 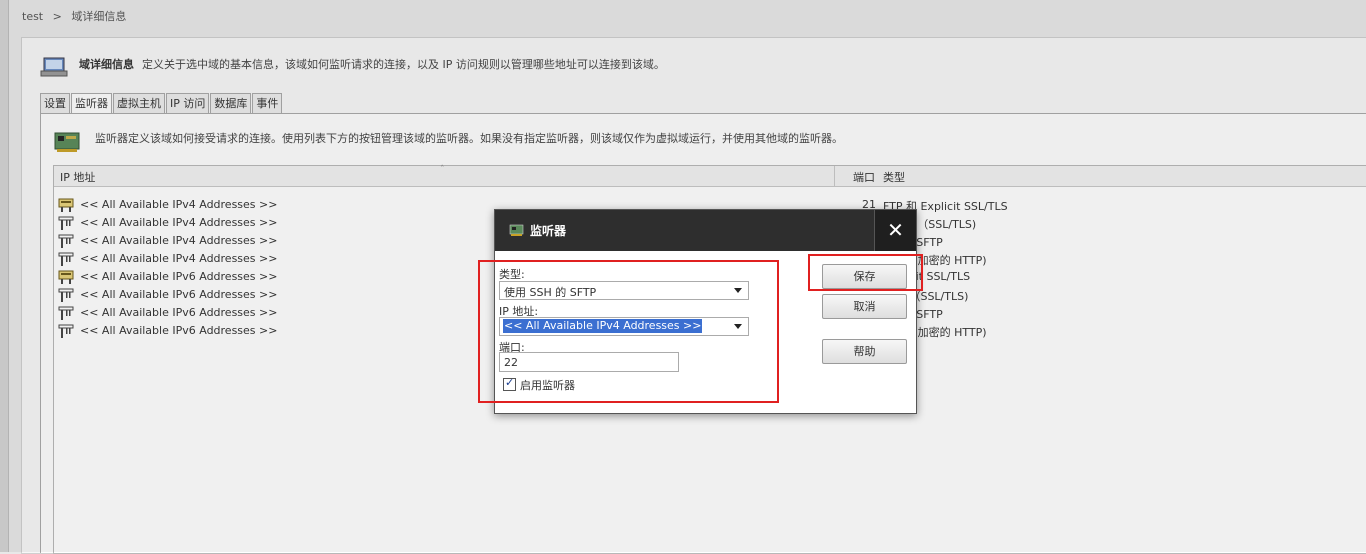 I want to click on help-button: 帮助, so click(x=864, y=351).